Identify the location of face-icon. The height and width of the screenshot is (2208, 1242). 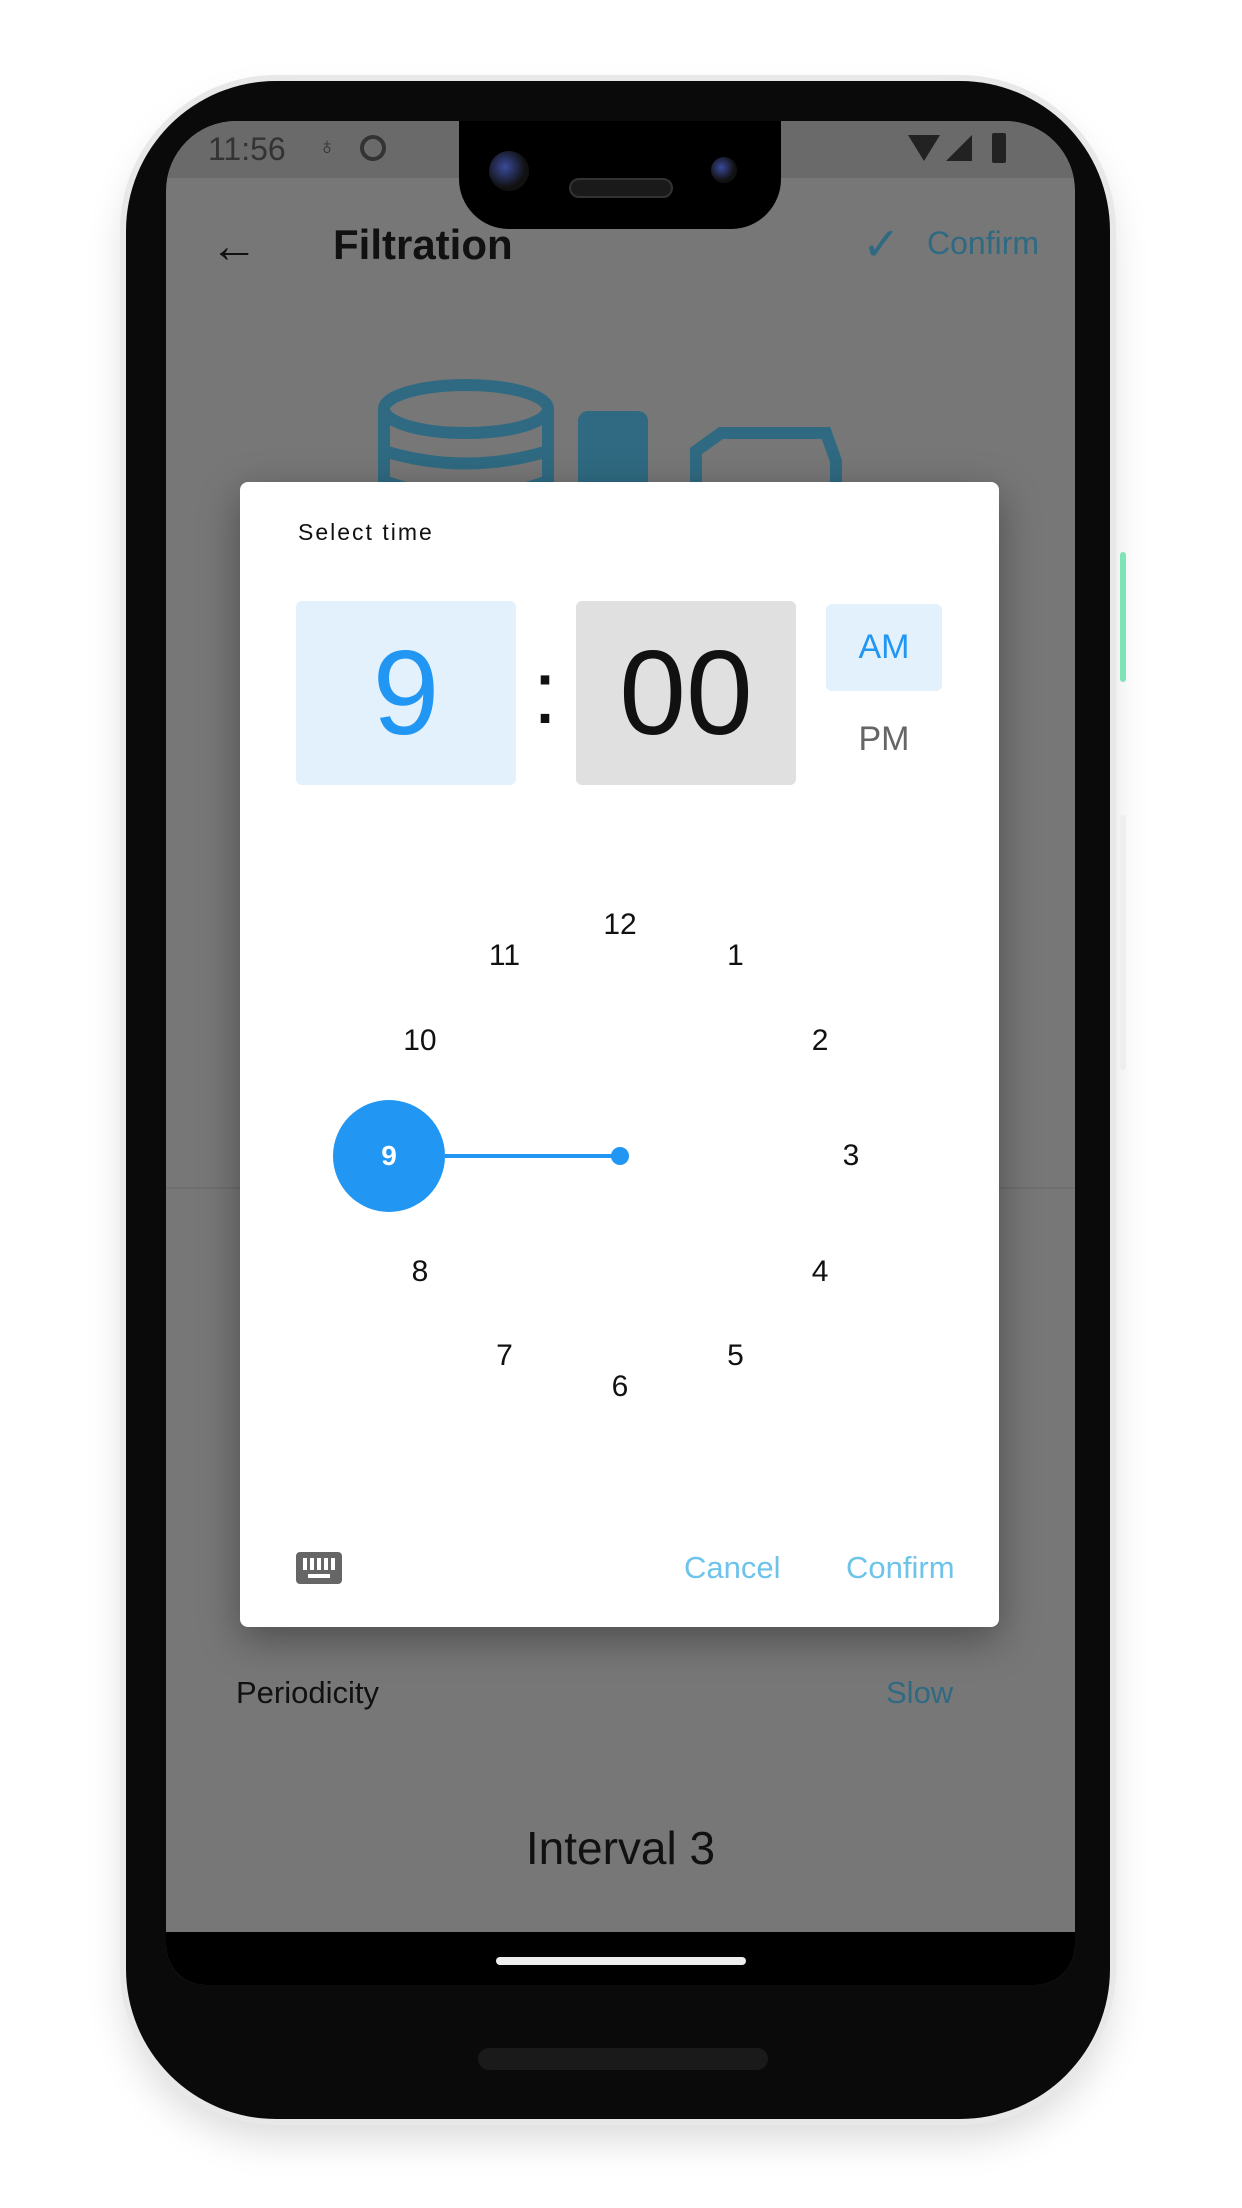
(373, 148).